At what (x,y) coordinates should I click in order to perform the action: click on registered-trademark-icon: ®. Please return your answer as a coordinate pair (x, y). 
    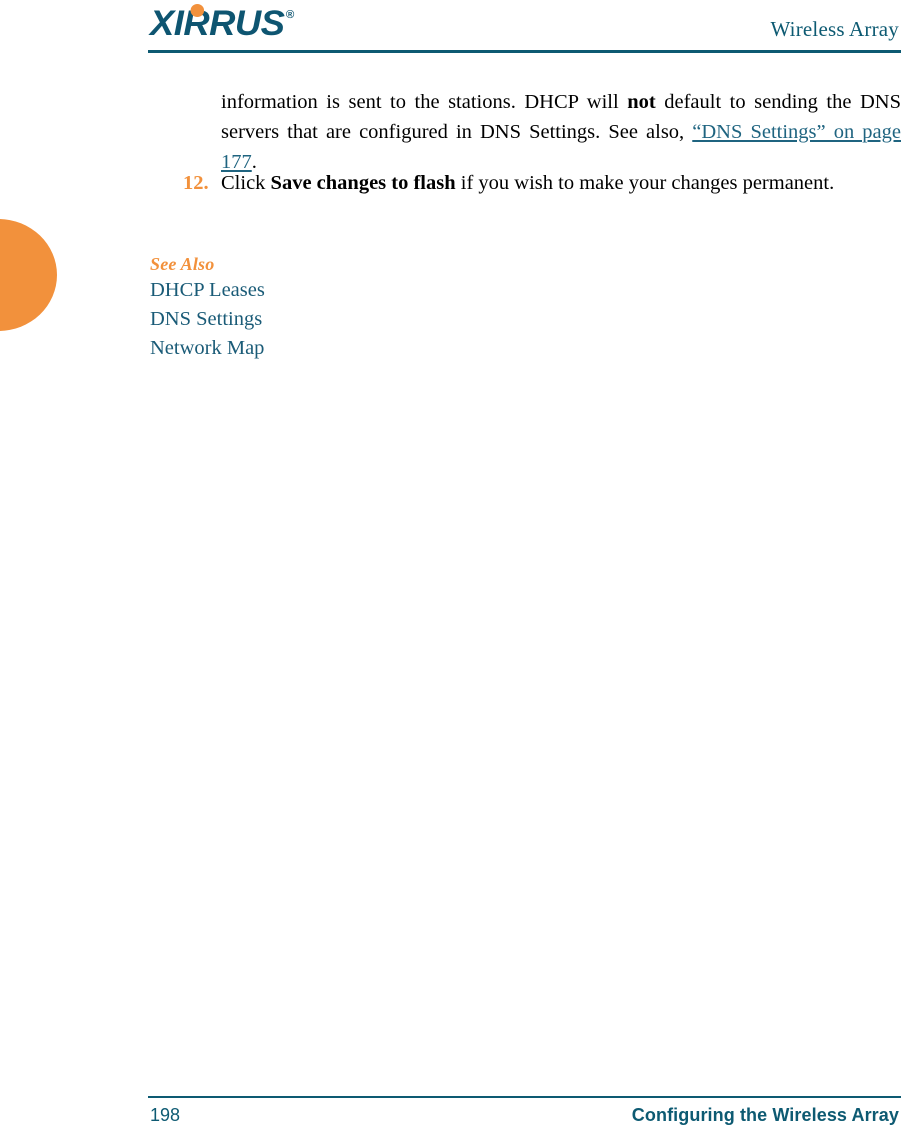
    Looking at the image, I should click on (289, 15).